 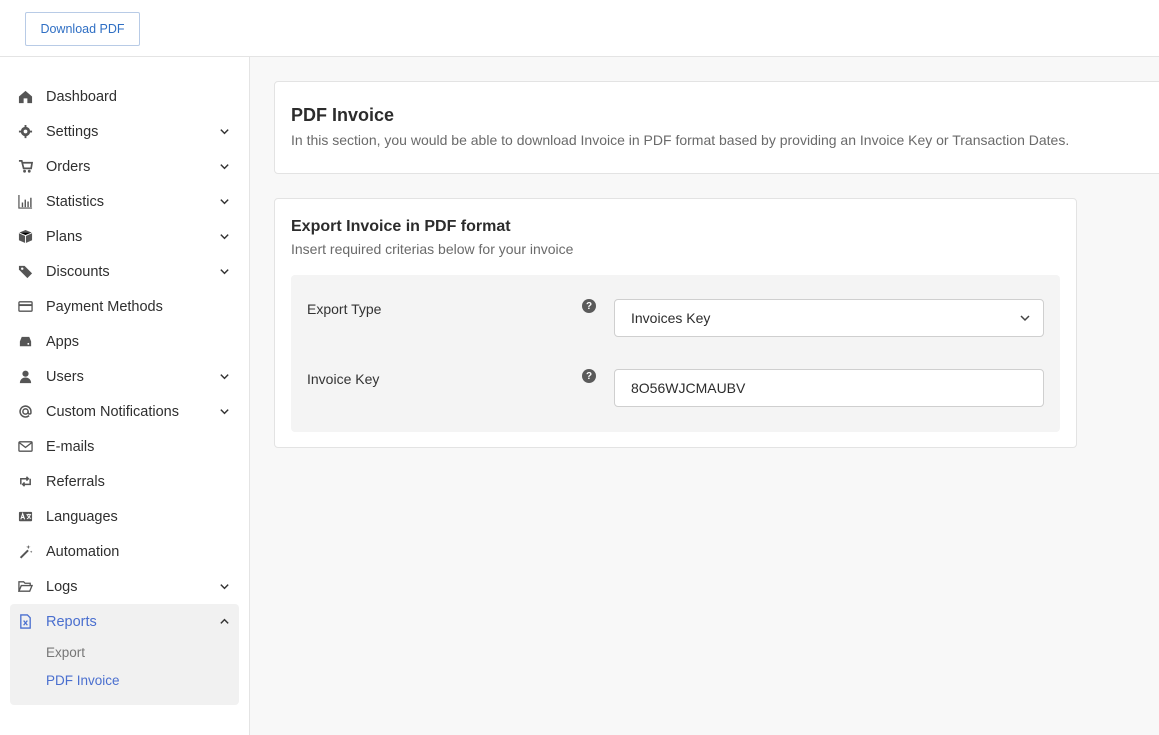 What do you see at coordinates (28, 201) in the screenshot?
I see `bar-chart-icon` at bounding box center [28, 201].